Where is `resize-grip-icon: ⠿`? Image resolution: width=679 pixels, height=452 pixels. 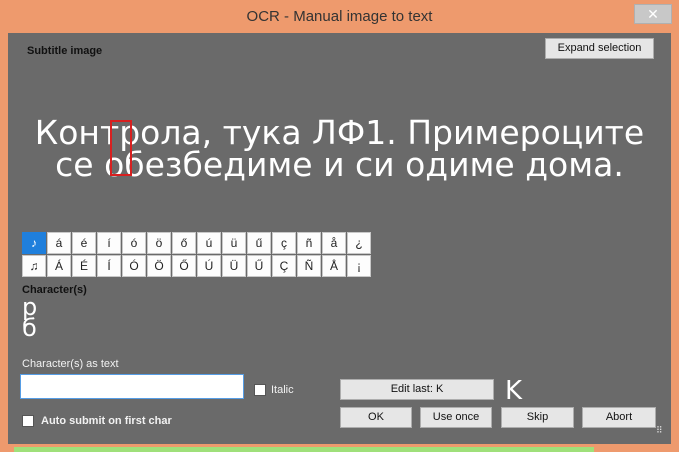
resize-grip-icon: ⠿ is located at coordinates (662, 433).